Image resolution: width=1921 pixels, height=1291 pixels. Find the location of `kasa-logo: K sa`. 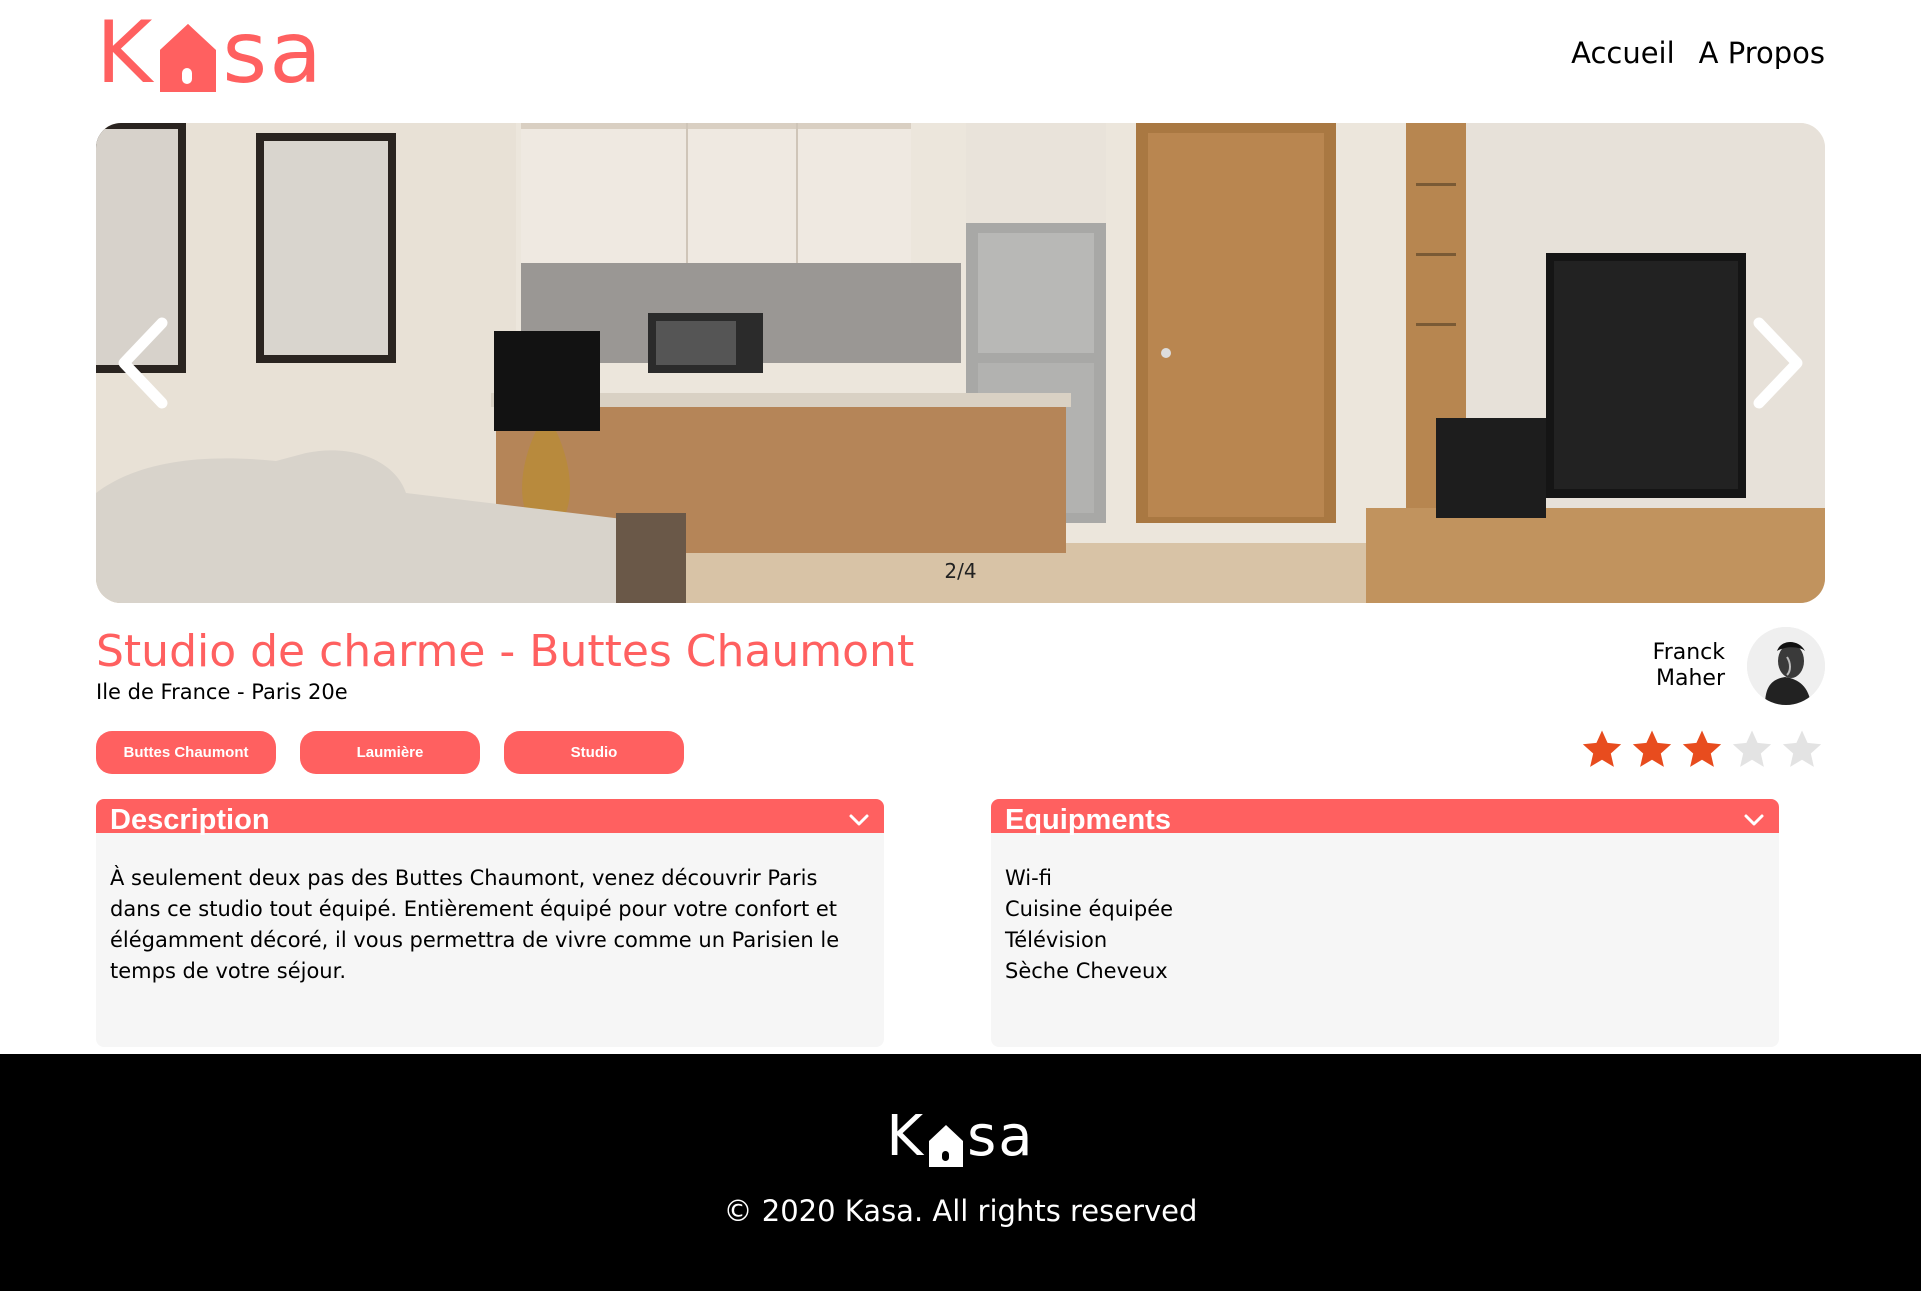

kasa-logo: K sa is located at coordinates (210, 53).